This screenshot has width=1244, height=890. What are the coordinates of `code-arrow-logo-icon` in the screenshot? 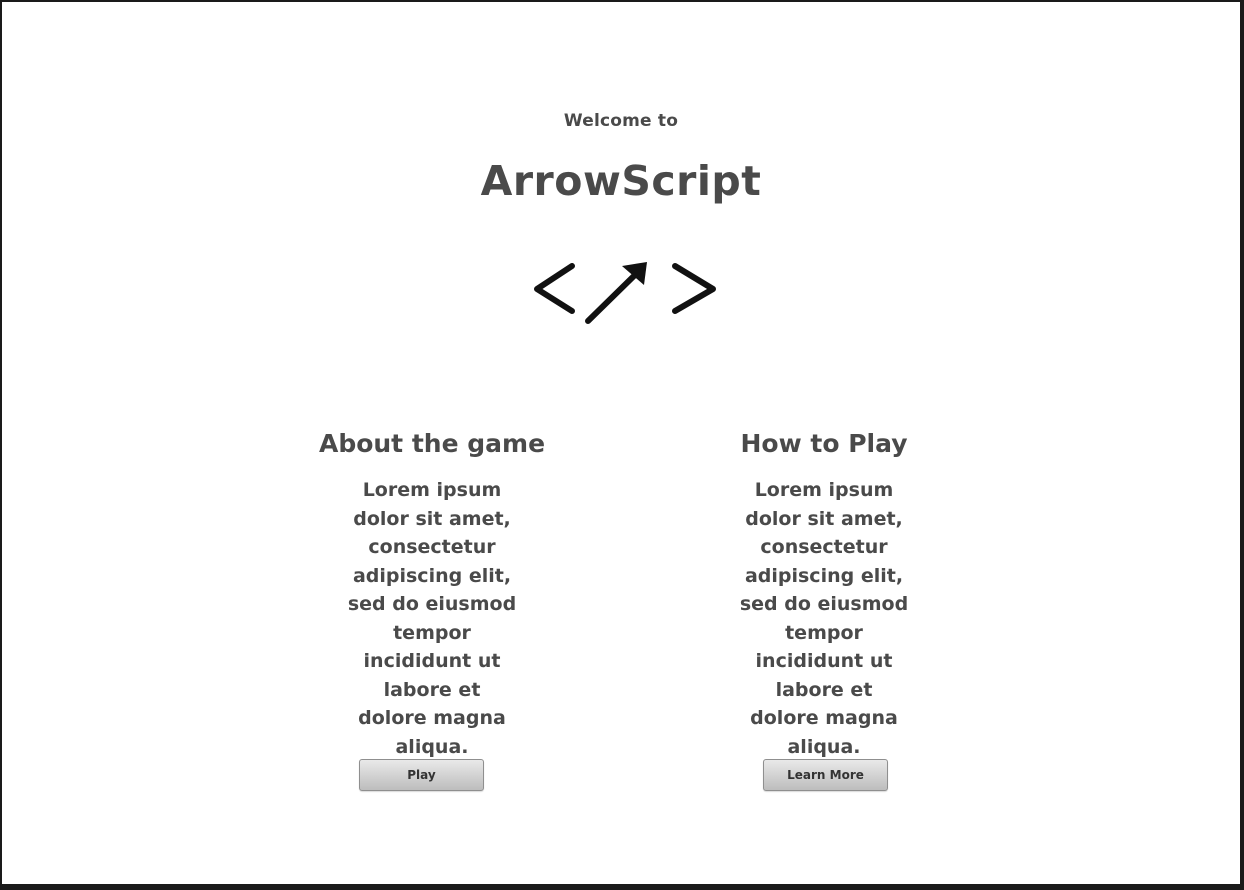 It's located at (625, 293).